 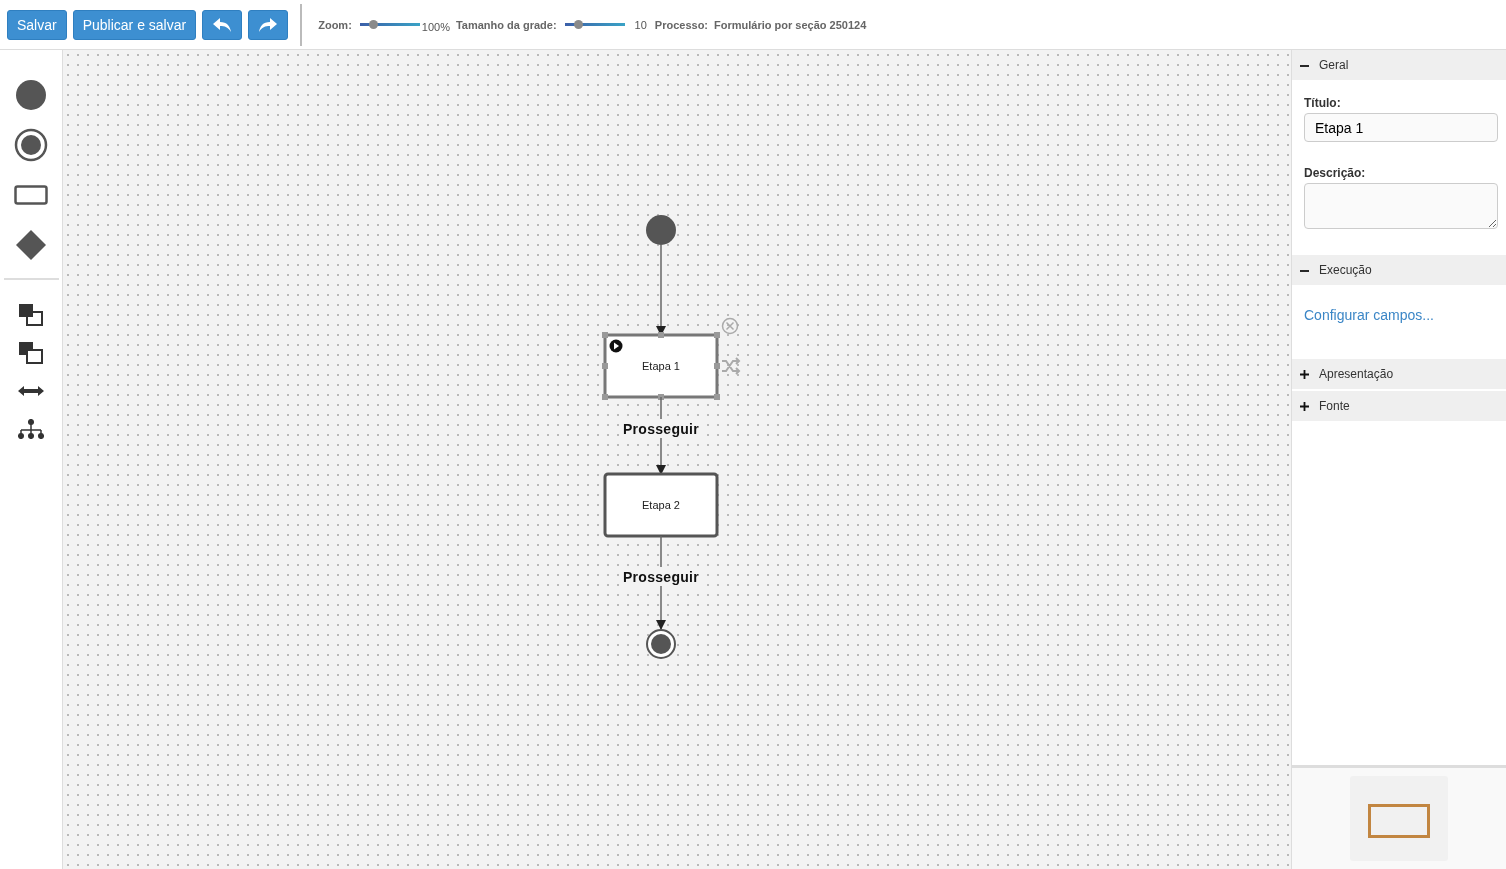 What do you see at coordinates (661, 230) in the screenshot?
I see `start-event` at bounding box center [661, 230].